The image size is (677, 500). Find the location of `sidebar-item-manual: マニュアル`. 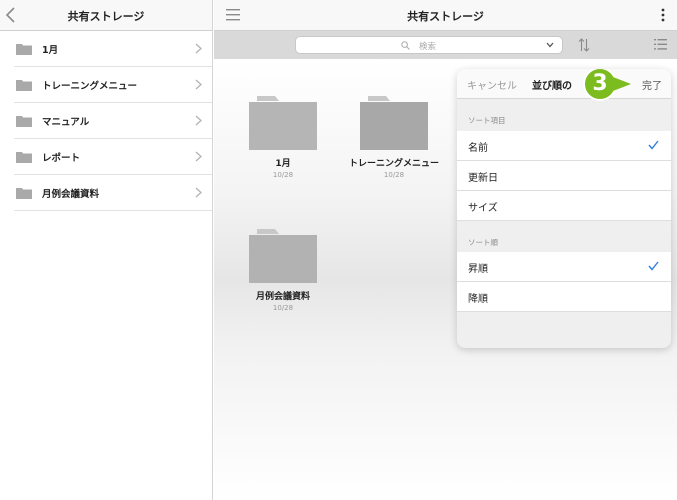

sidebar-item-manual: マニュアル is located at coordinates (113, 121).